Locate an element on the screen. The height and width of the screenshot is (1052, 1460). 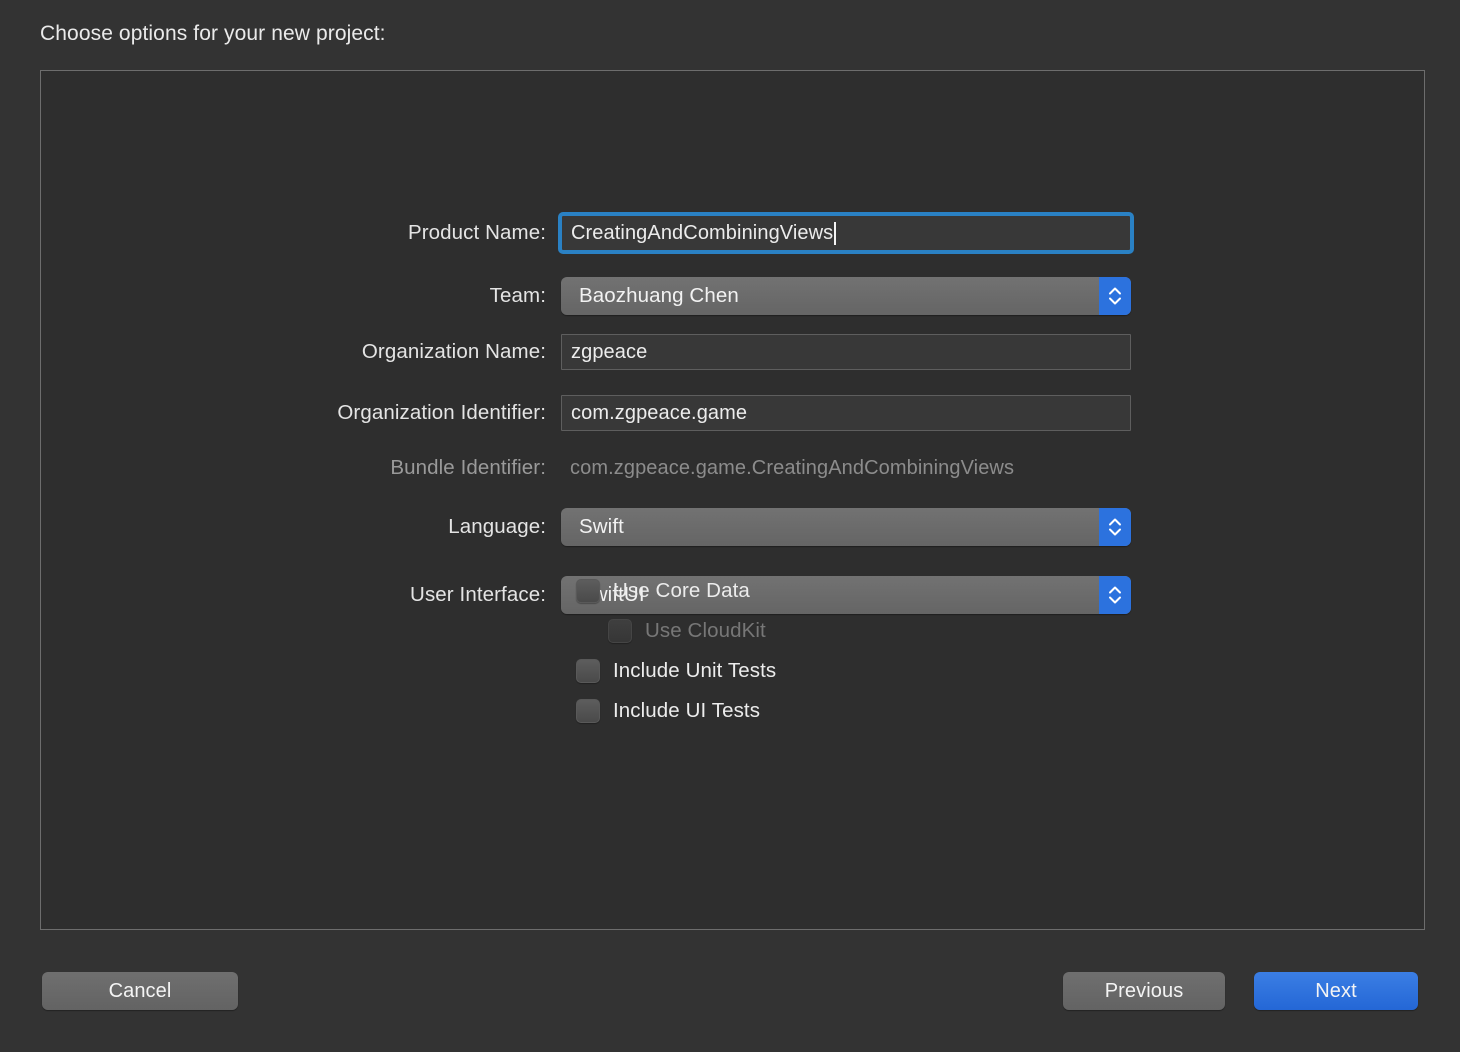
language-select: Swift is located at coordinates (846, 527).